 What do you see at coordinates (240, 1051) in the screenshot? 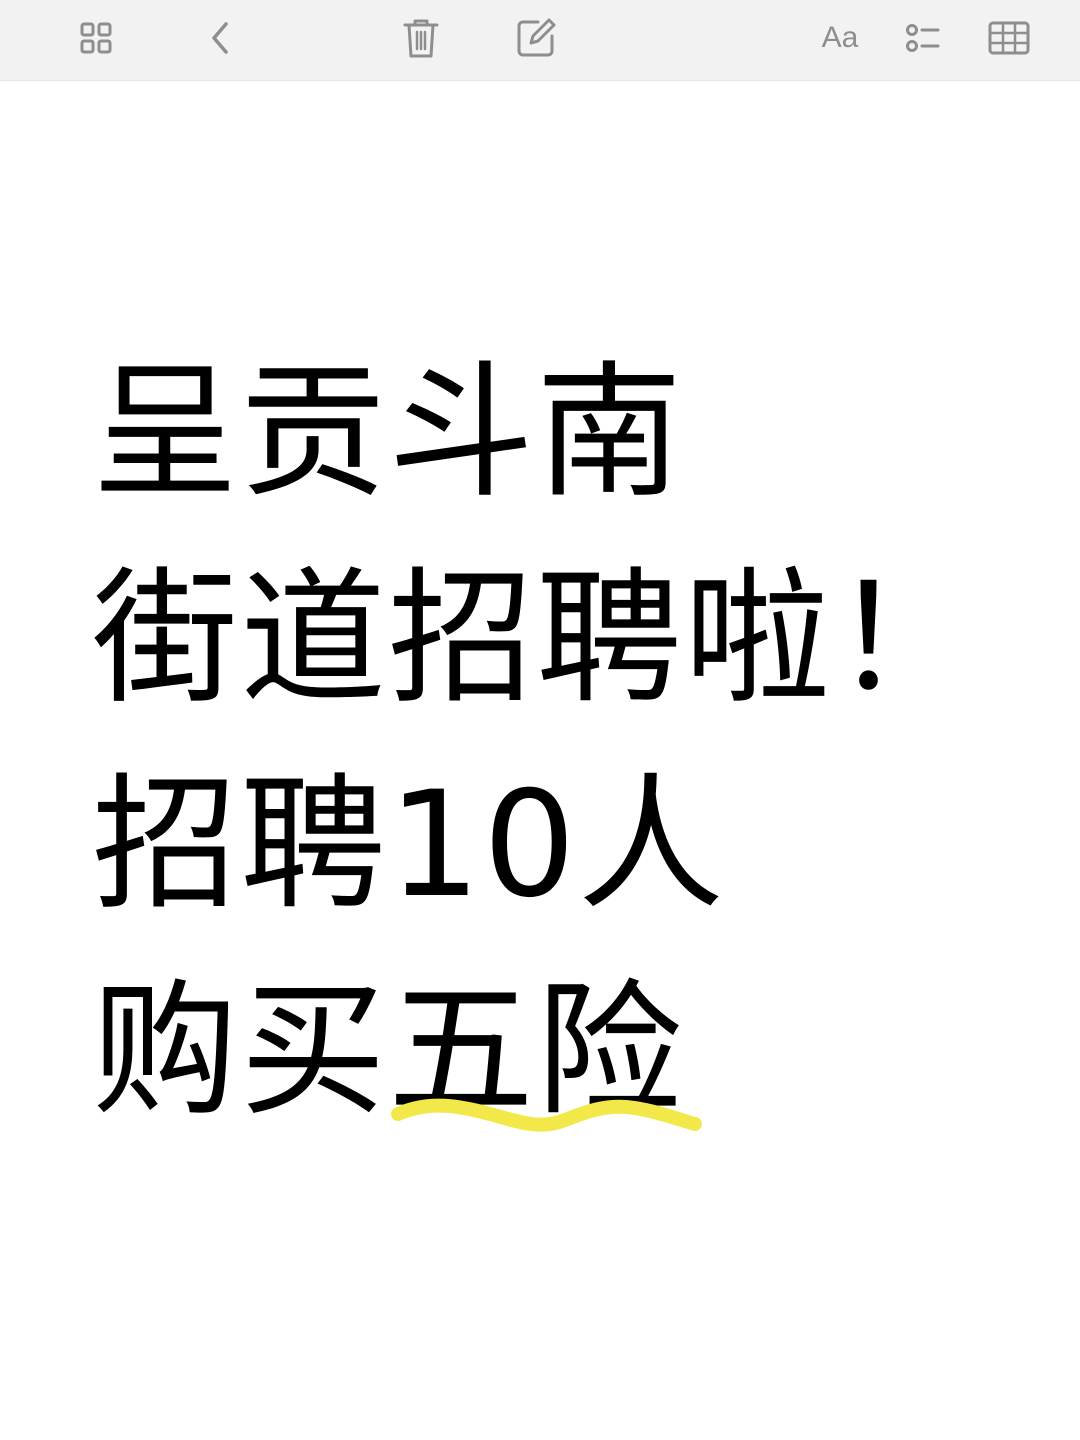
I see `benefits-text: 购买` at bounding box center [240, 1051].